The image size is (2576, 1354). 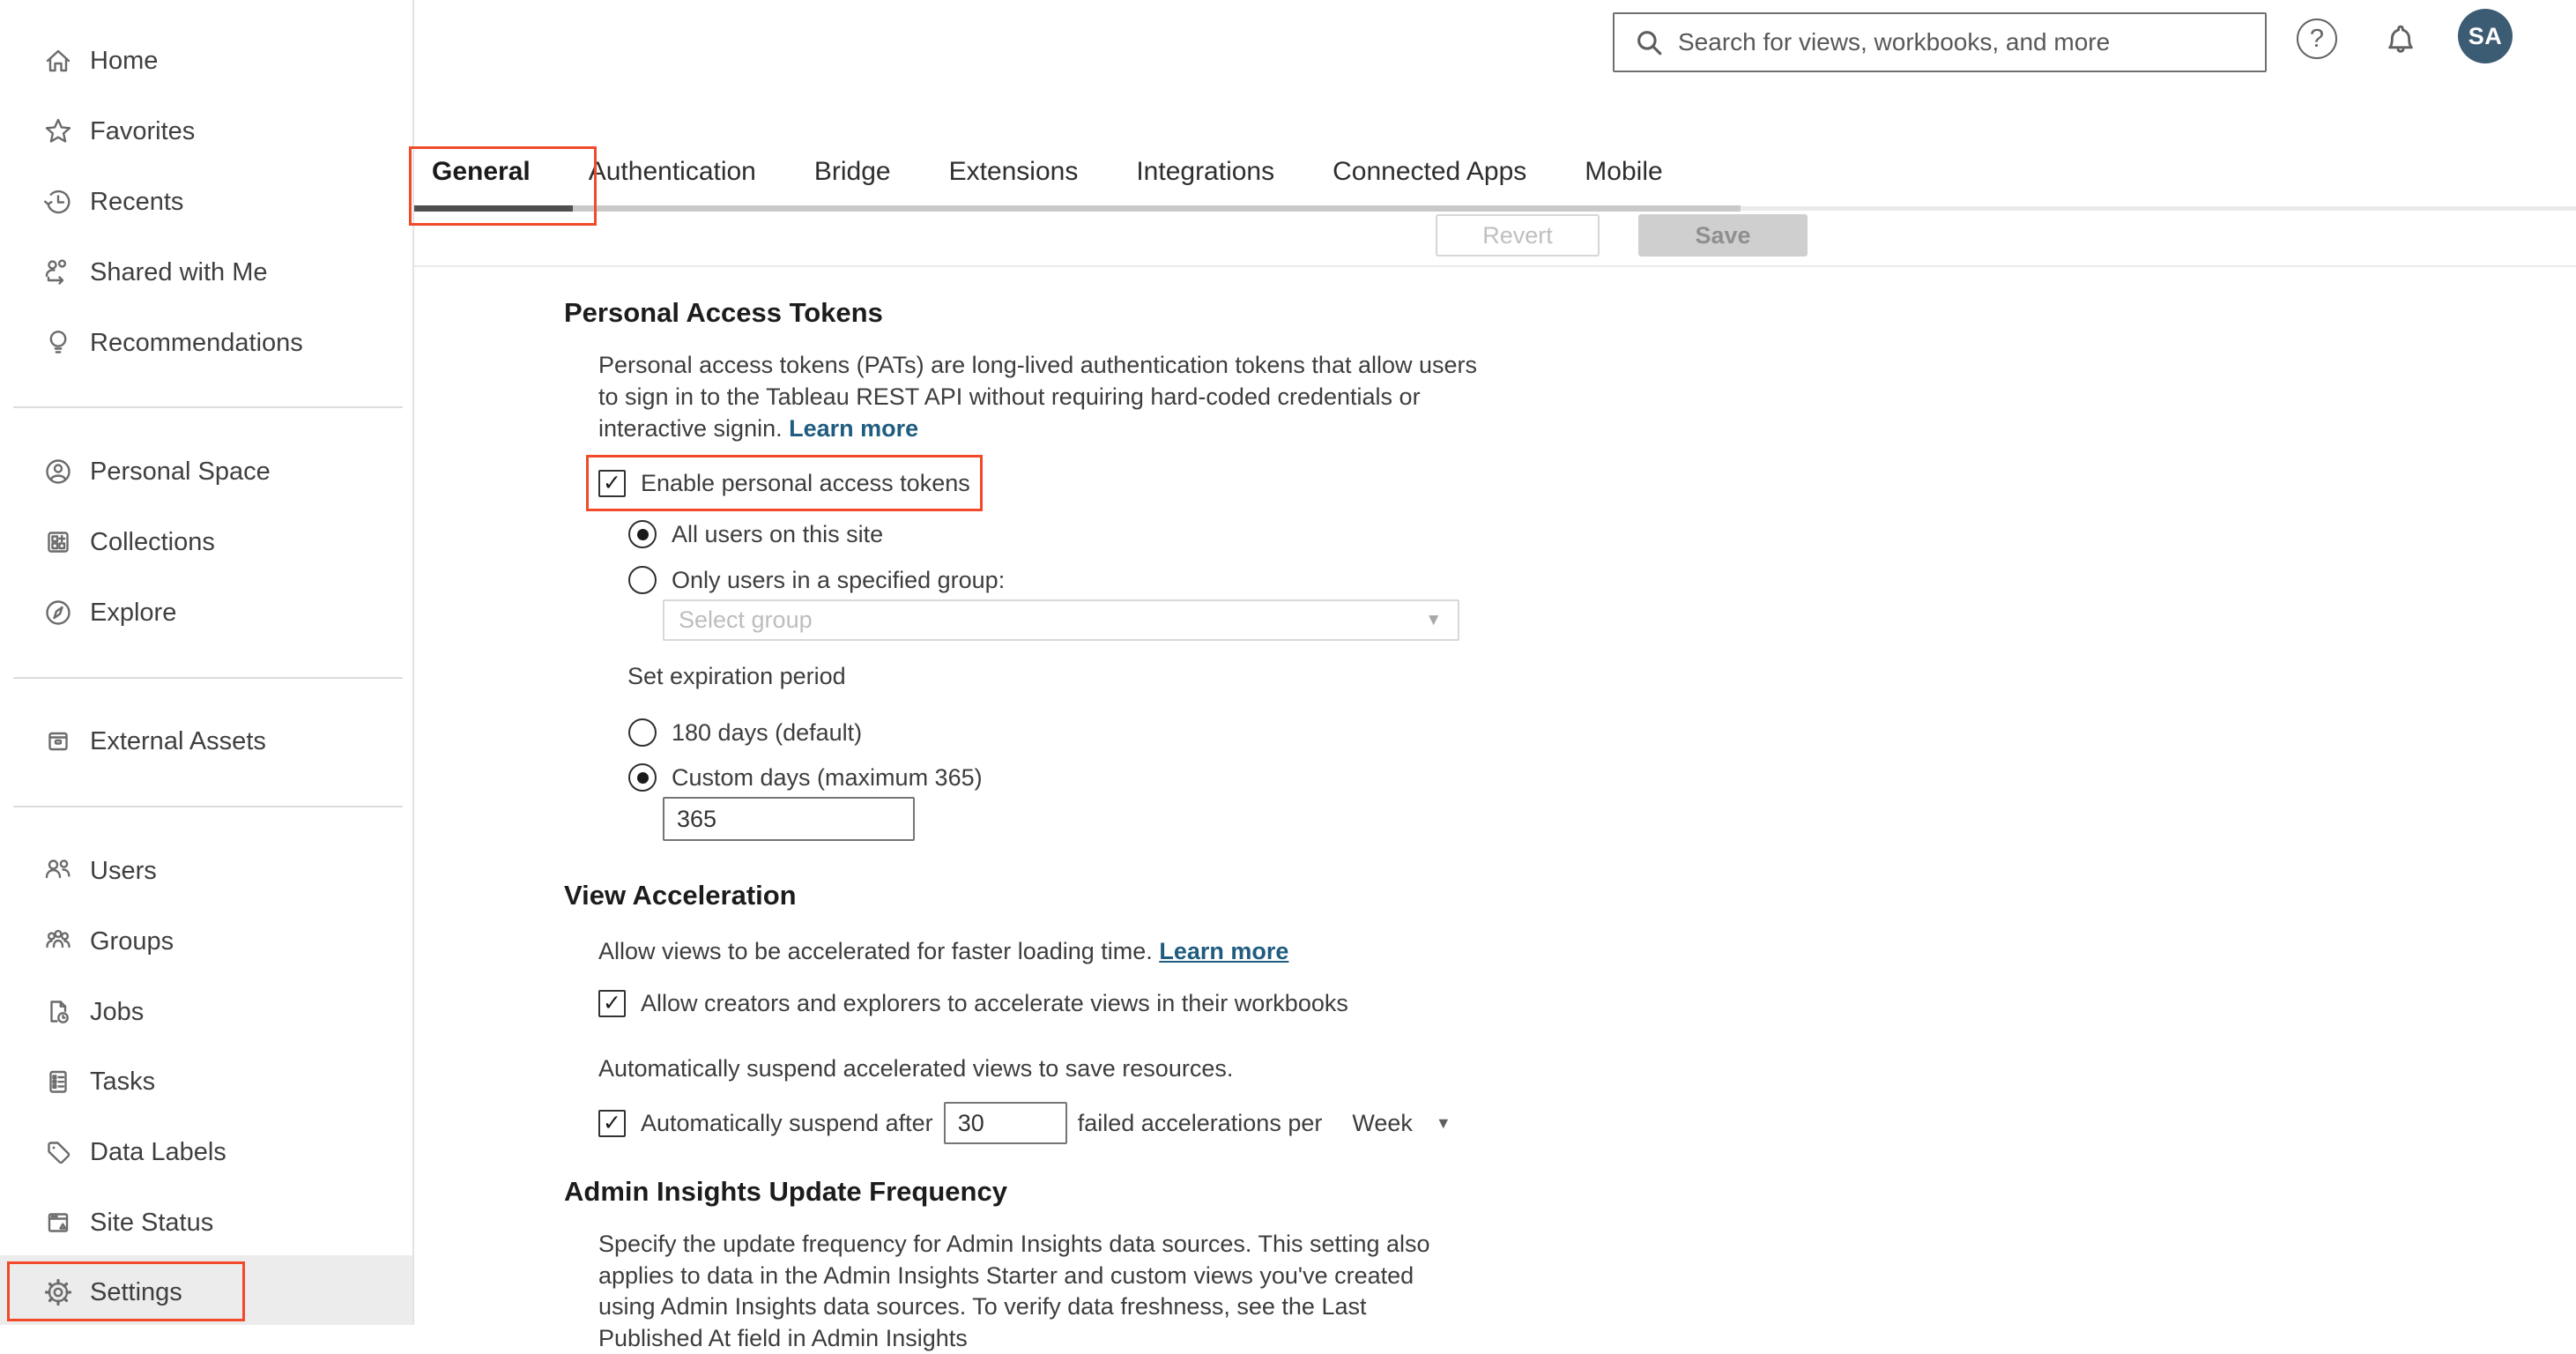 I want to click on sidebar-item-label: External Assets, so click(x=178, y=740).